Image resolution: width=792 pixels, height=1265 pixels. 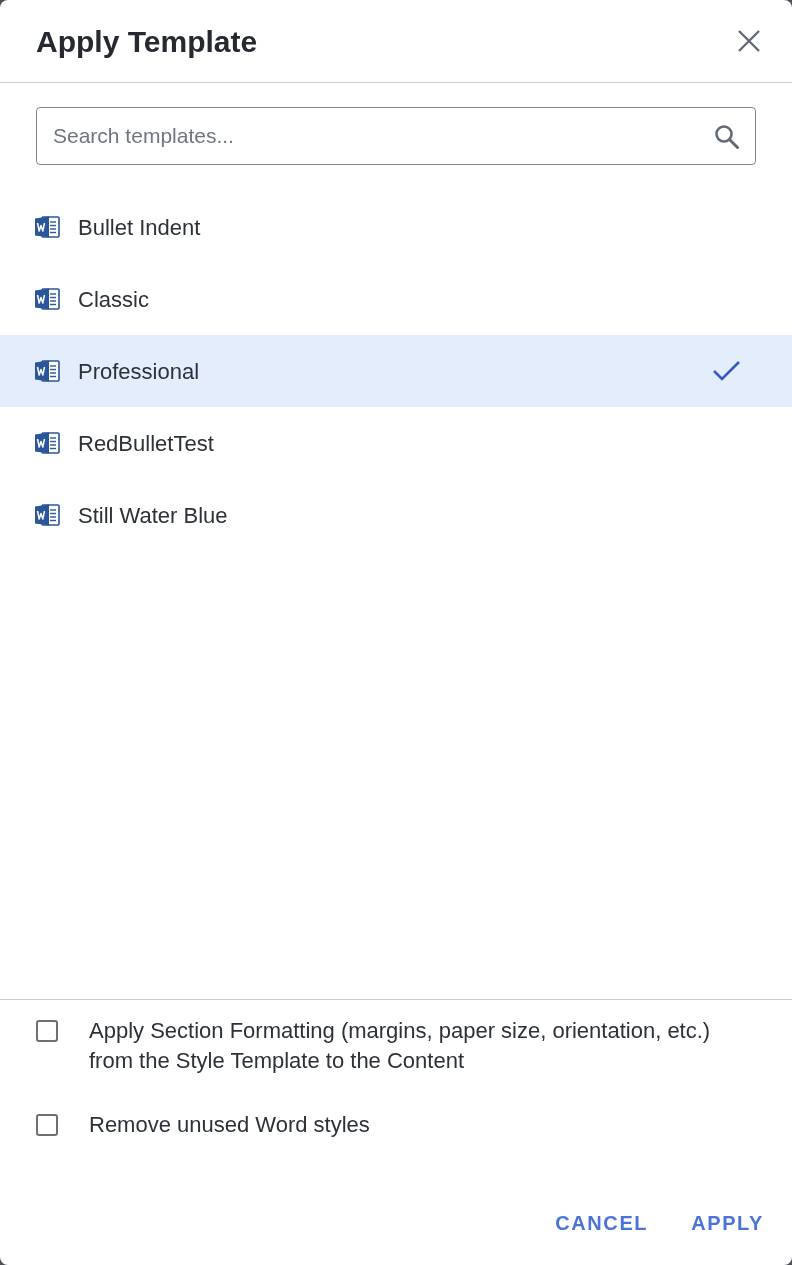 I want to click on template-name: Classic, so click(x=114, y=299).